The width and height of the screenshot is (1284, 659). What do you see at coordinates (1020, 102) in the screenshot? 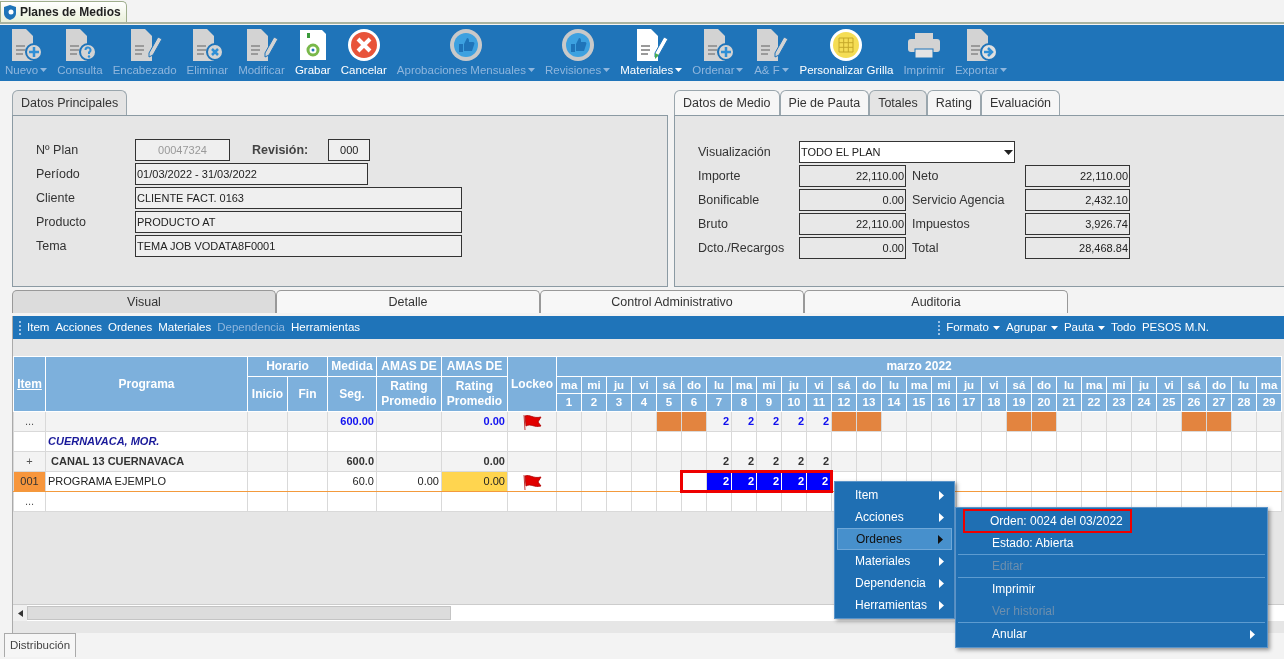
I see `panel-tab: Evaluación` at bounding box center [1020, 102].